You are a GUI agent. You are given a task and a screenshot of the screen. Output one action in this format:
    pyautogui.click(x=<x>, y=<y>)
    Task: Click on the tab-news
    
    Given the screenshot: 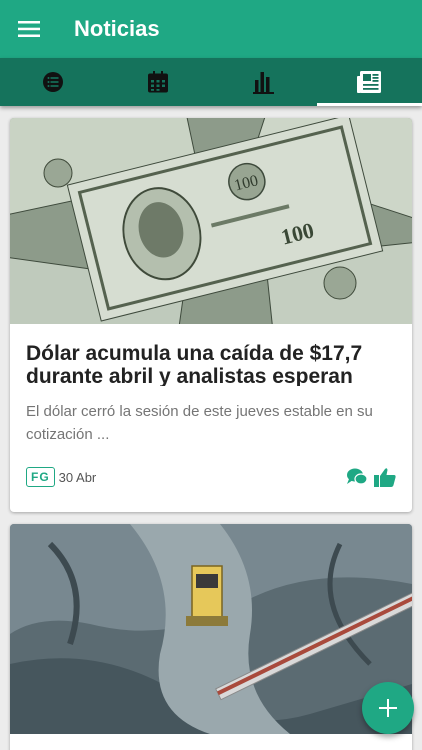 What is the action you would take?
    pyautogui.click(x=369, y=82)
    